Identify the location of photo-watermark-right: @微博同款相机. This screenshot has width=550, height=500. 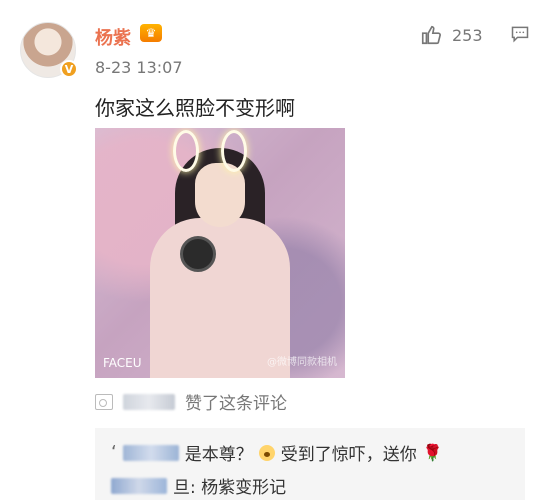
(302, 362).